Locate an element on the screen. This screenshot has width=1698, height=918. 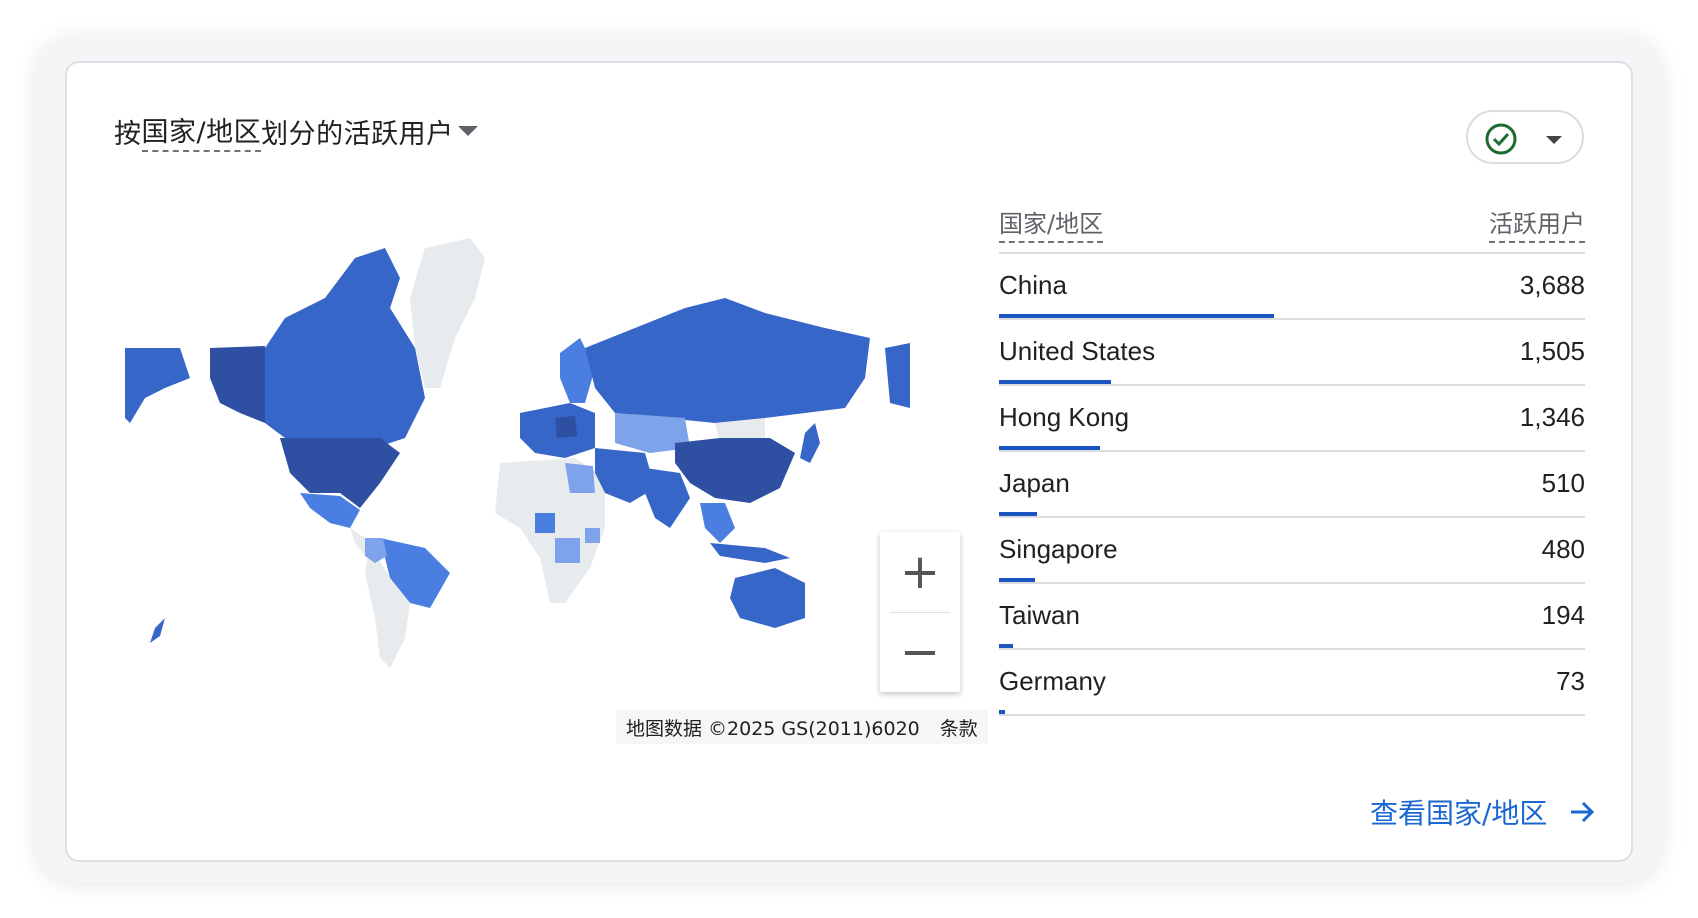
zoom-in-button: + is located at coordinates (920, 572).